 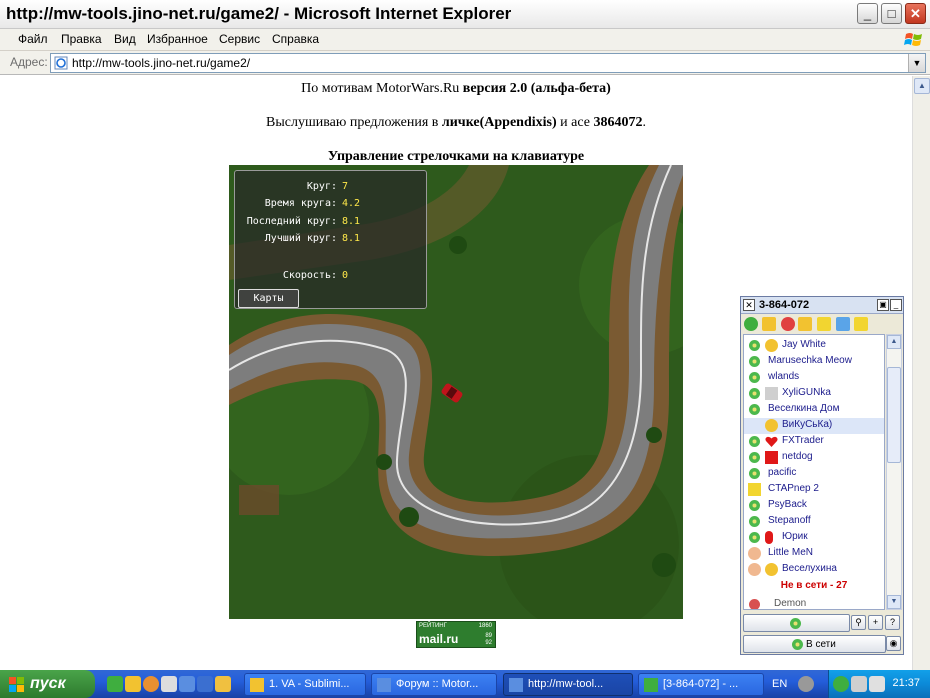 I want to click on icq-pin-icon: ▣, so click(x=883, y=305).